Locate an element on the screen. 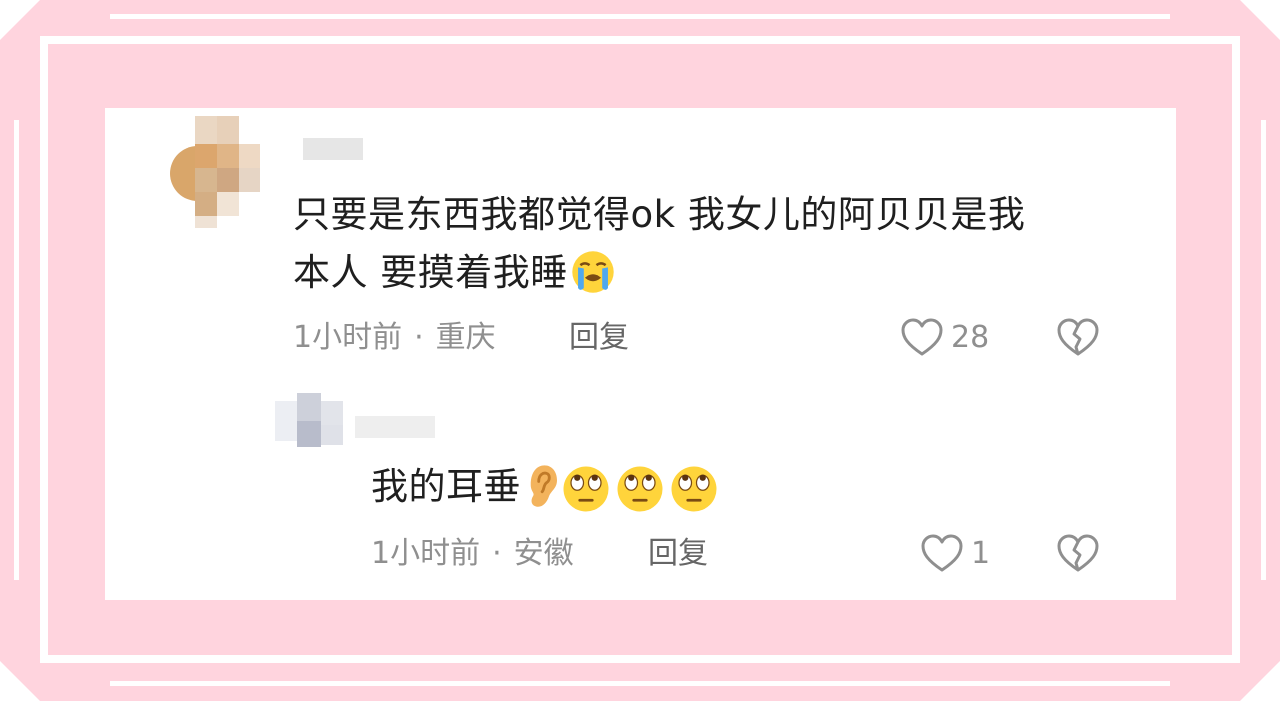 This screenshot has height=701, width=1280. user-avatar is located at coordinates (215, 172).